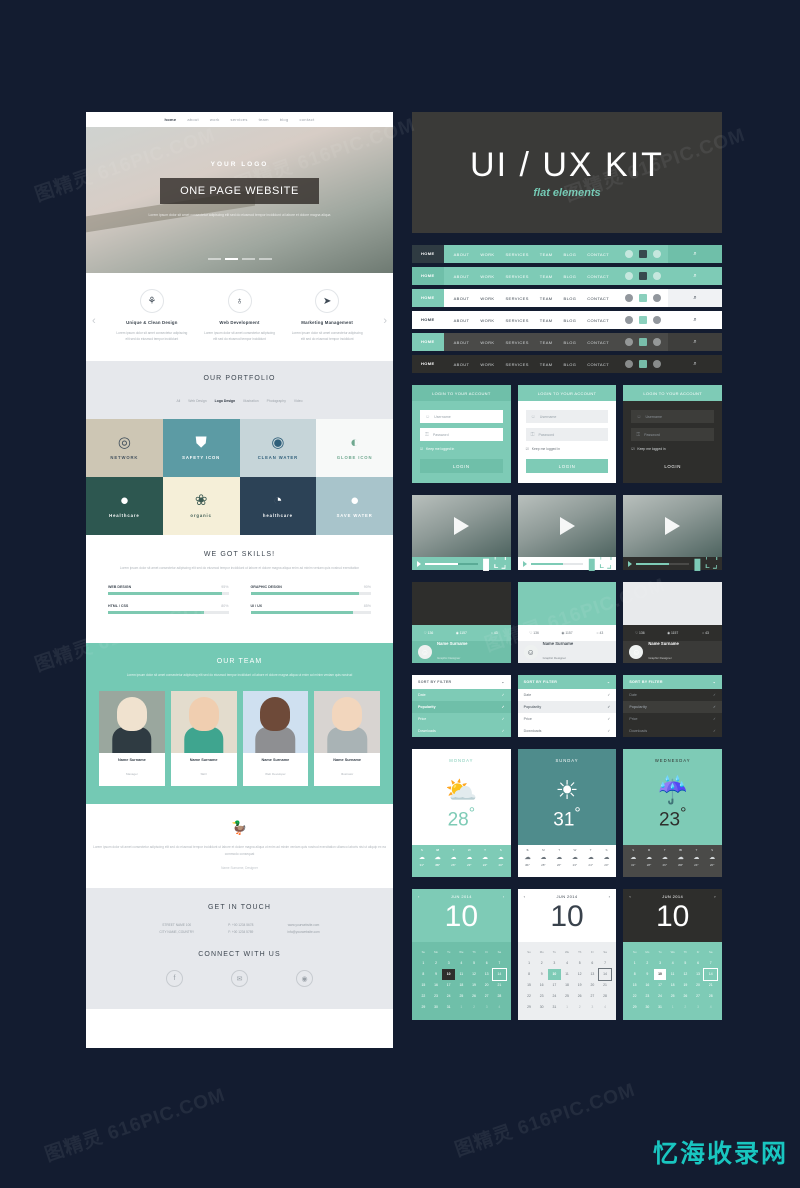 This screenshot has width=800, height=1188. Describe the element at coordinates (385, 321) in the screenshot. I see `carousel-next-icon: ›` at that location.